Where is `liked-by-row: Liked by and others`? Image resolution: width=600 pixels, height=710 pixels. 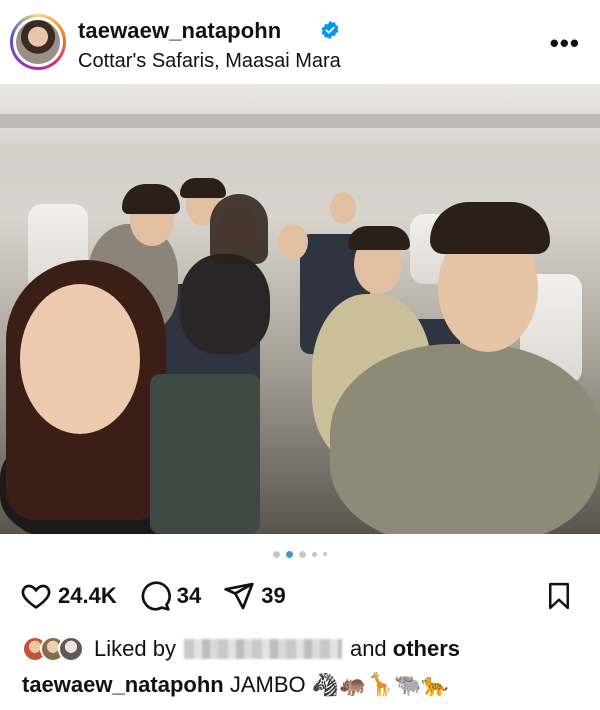
liked-by-row: Liked by and others is located at coordinates (241, 649).